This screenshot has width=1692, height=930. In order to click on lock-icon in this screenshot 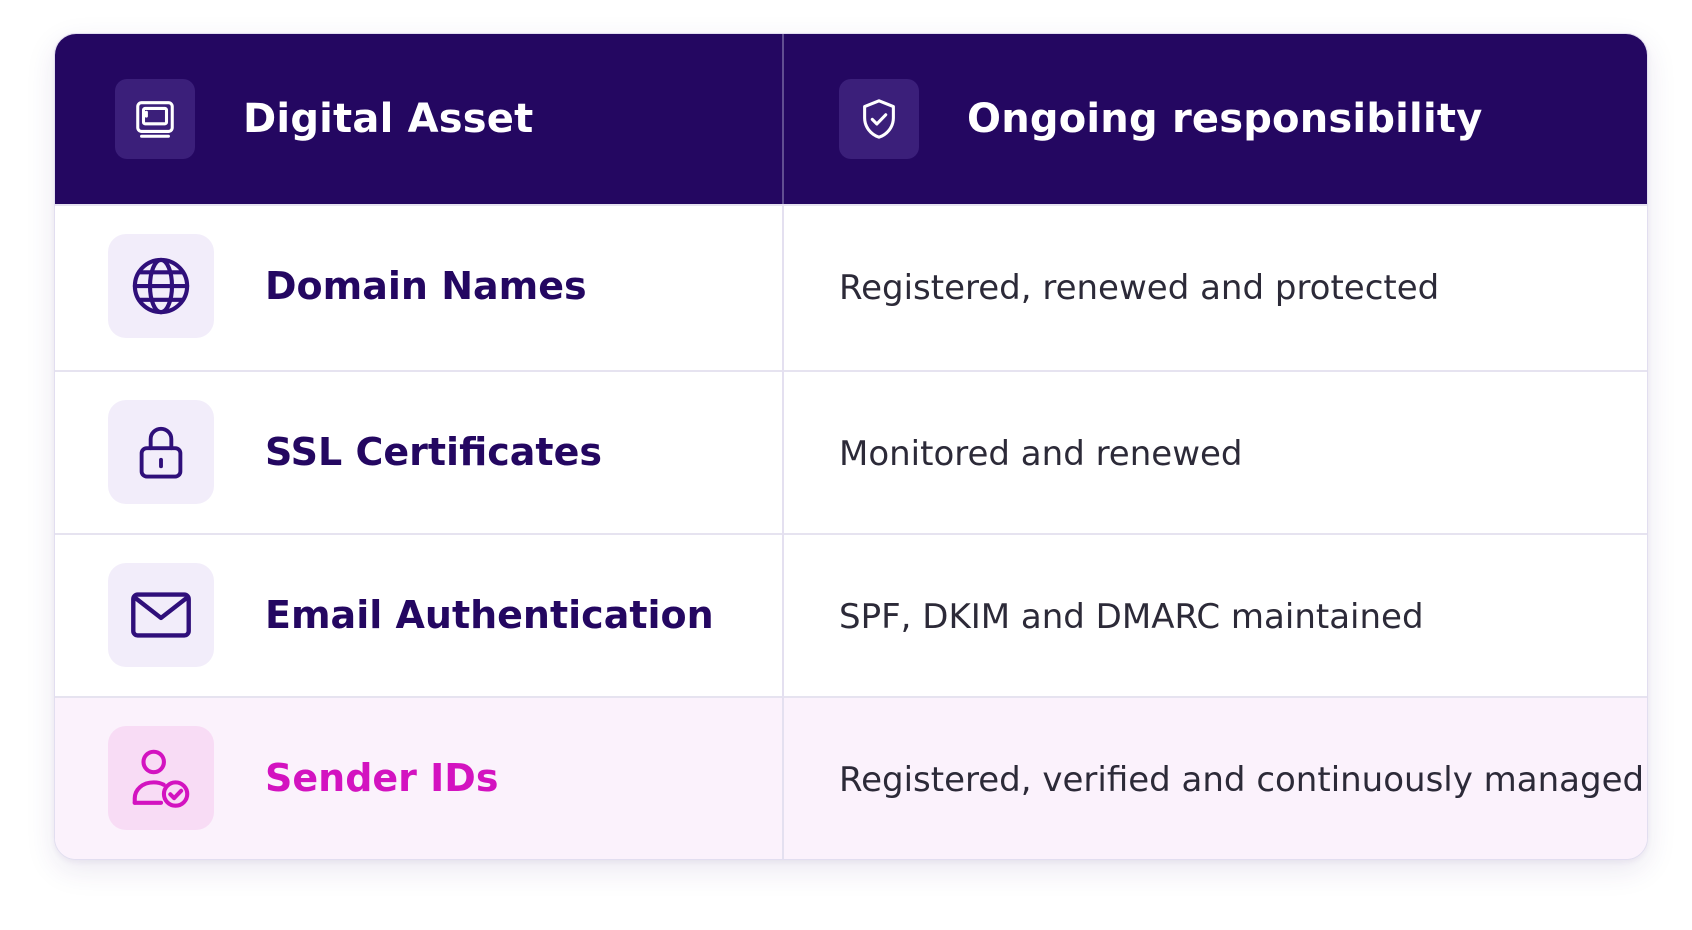, I will do `click(161, 452)`.